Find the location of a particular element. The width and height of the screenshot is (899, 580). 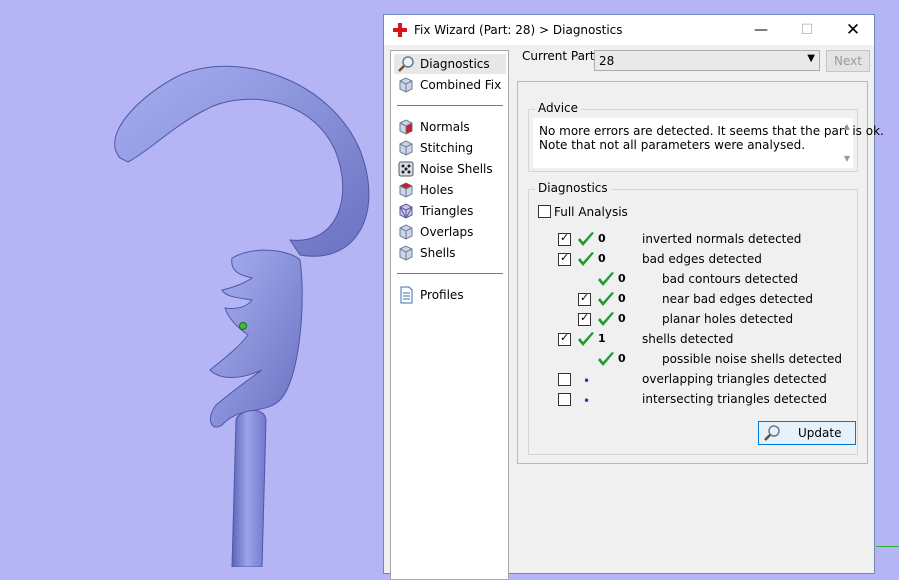

diagnostic-text: planar holes detected is located at coordinates (728, 319).